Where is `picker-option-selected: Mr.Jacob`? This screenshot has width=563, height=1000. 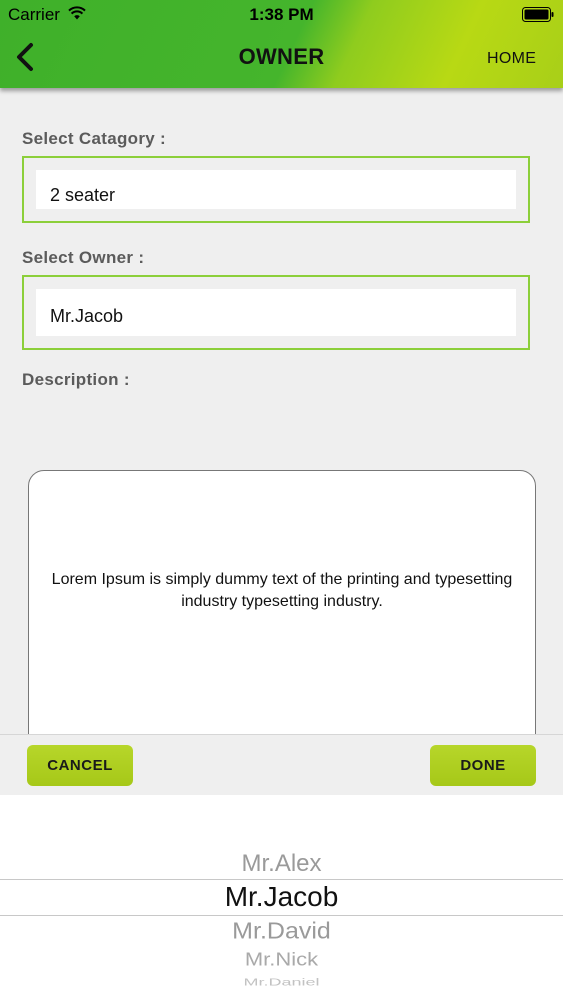 picker-option-selected: Mr.Jacob is located at coordinates (281, 897).